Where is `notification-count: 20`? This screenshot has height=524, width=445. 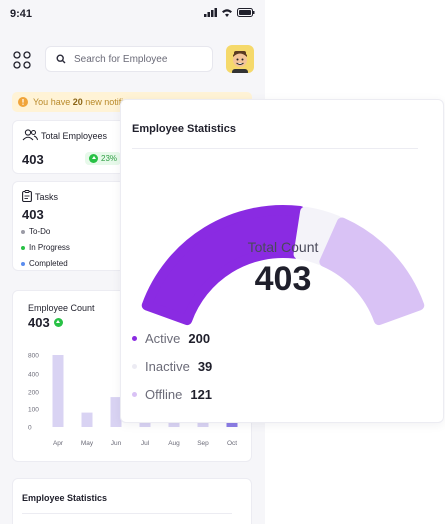
notification-count: 20 is located at coordinates (77, 102).